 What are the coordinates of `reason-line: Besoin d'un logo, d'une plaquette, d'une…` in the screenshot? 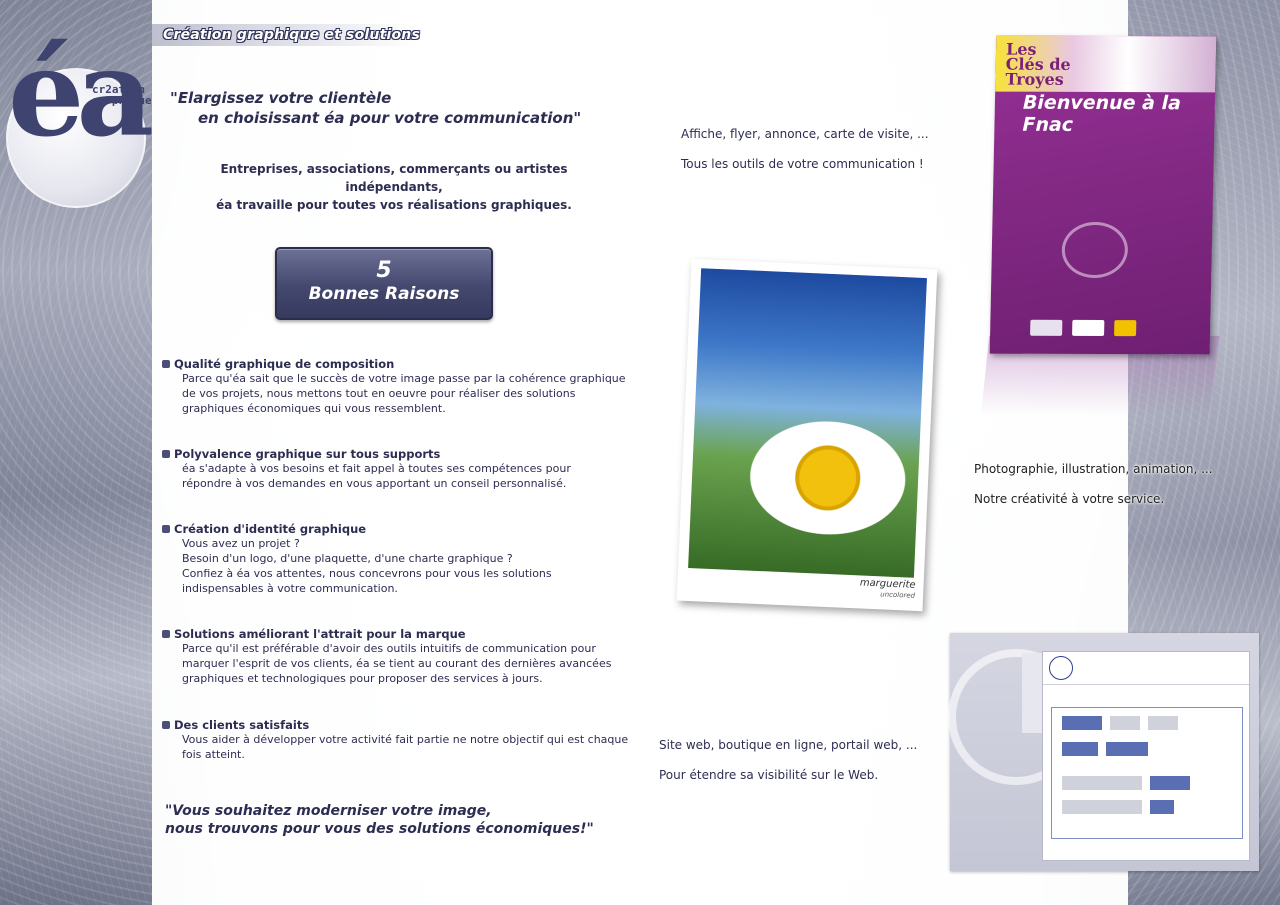 It's located at (347, 558).